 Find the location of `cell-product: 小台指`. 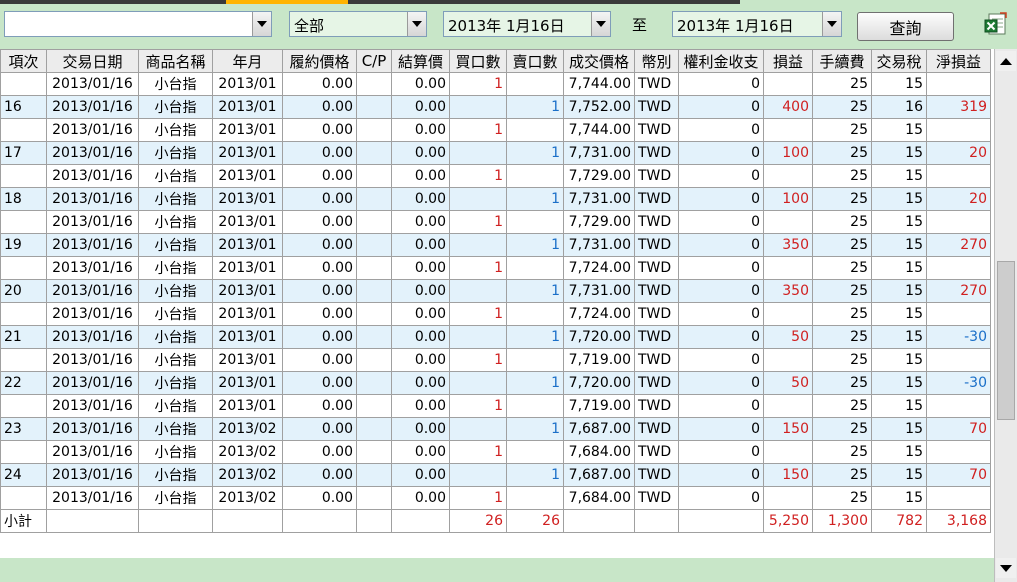

cell-product: 小台指 is located at coordinates (175, 84).